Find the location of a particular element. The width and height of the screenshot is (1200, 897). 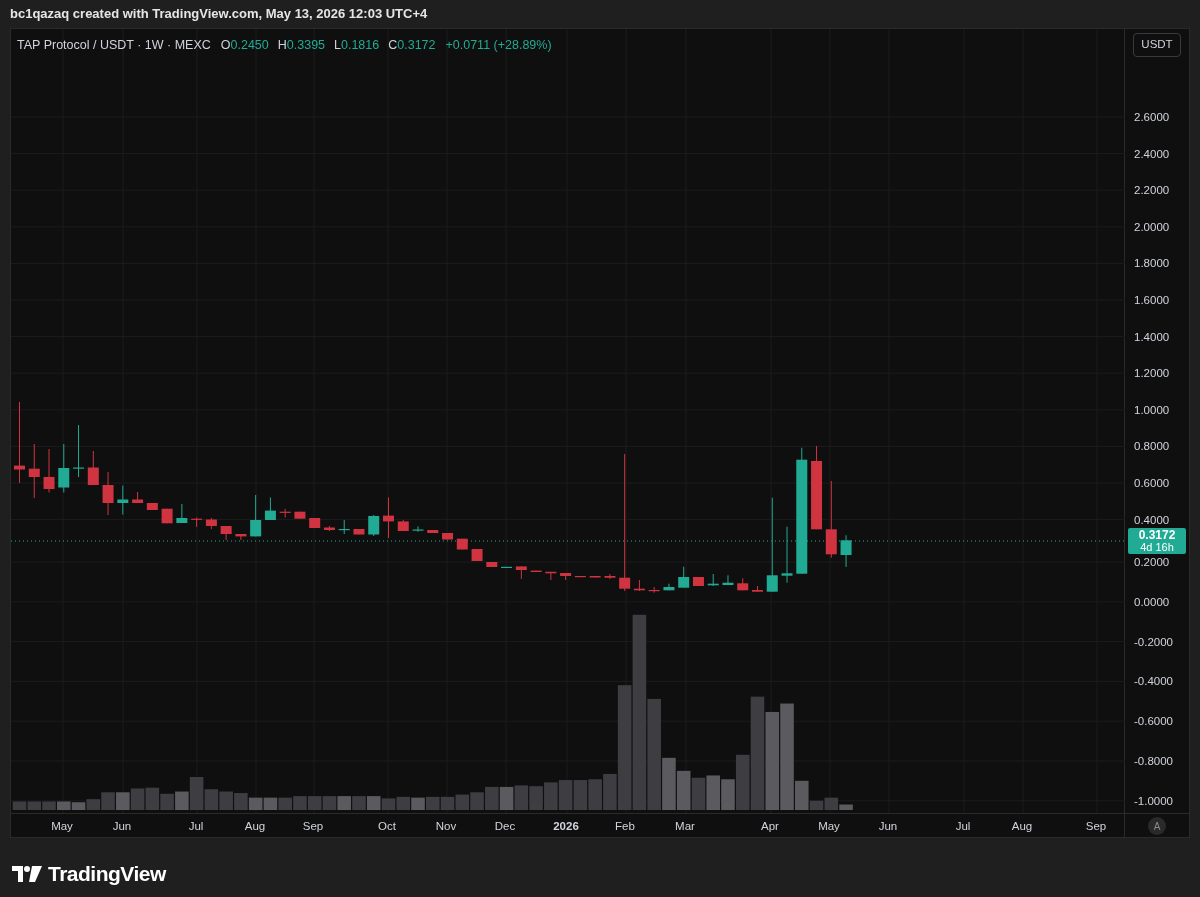

currency-button: USDT is located at coordinates (1157, 45).